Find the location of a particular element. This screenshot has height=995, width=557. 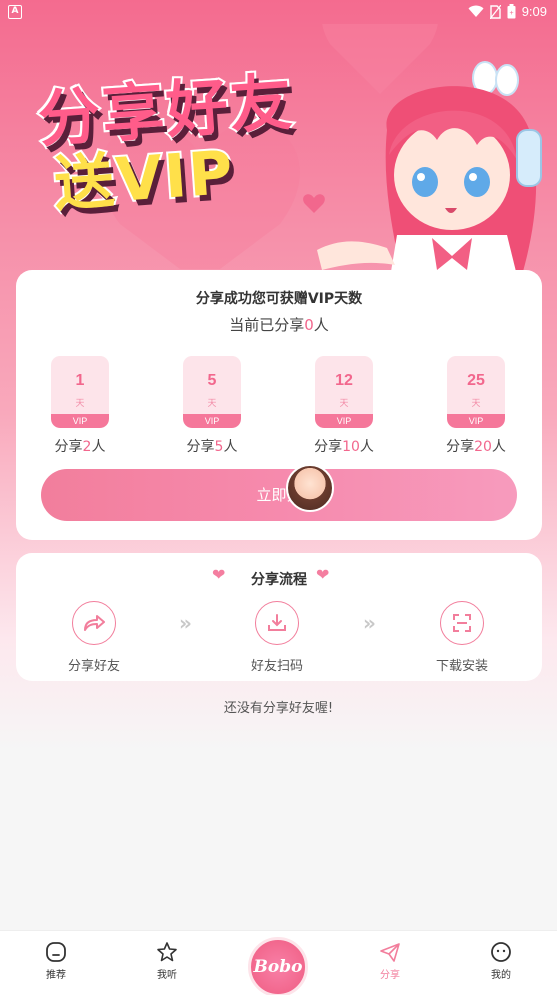

tier-badge: 5 天 VIP is located at coordinates (212, 392).